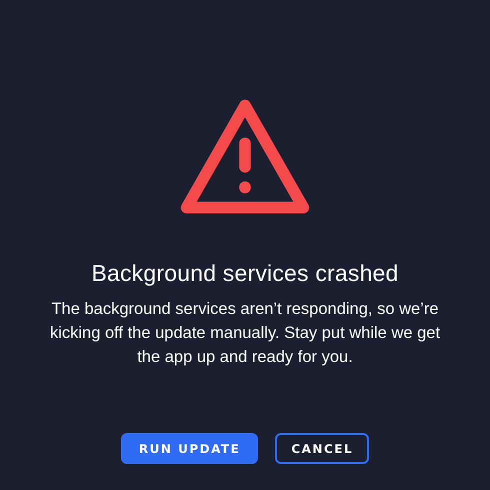  Describe the element at coordinates (245, 333) in the screenshot. I see `dialog-message: The background services aren’t responding, so we’re kicking off the update manually. Stay put while we get the app up and ready for you.` at that location.